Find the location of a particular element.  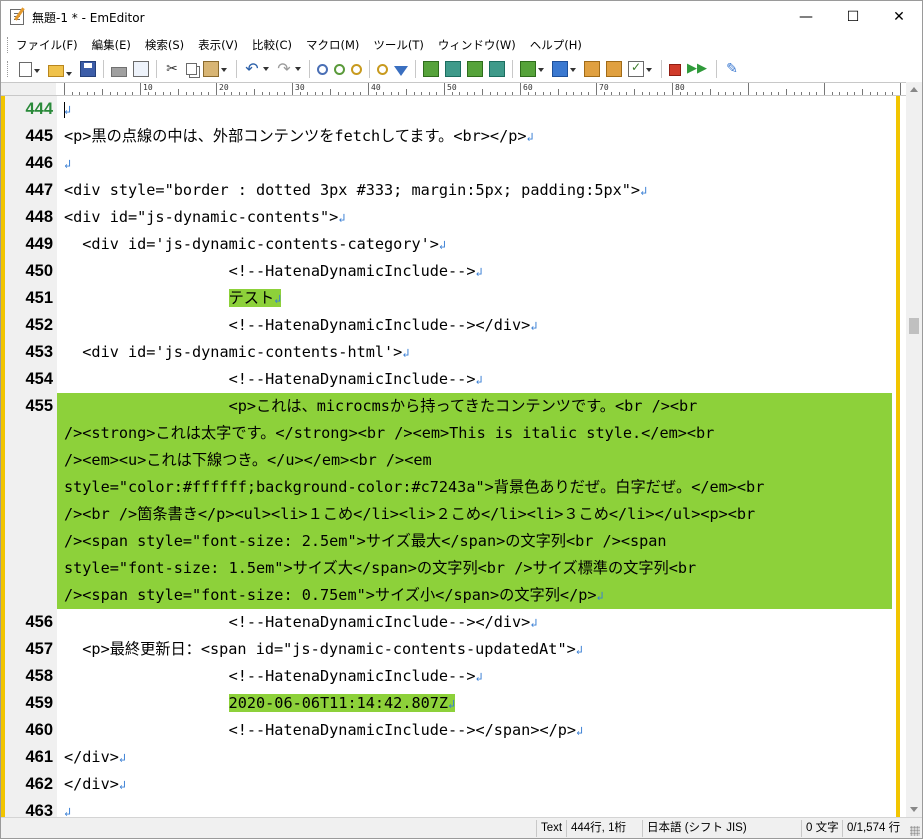

resize-grip-icon is located at coordinates (915, 831).